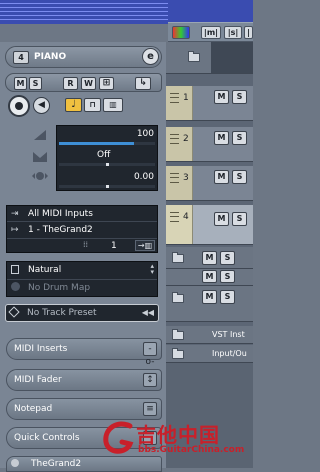 Image resolution: width=320 pixels, height=472 pixels. What do you see at coordinates (40, 157) in the screenshot?
I see `pan-icon` at bounding box center [40, 157].